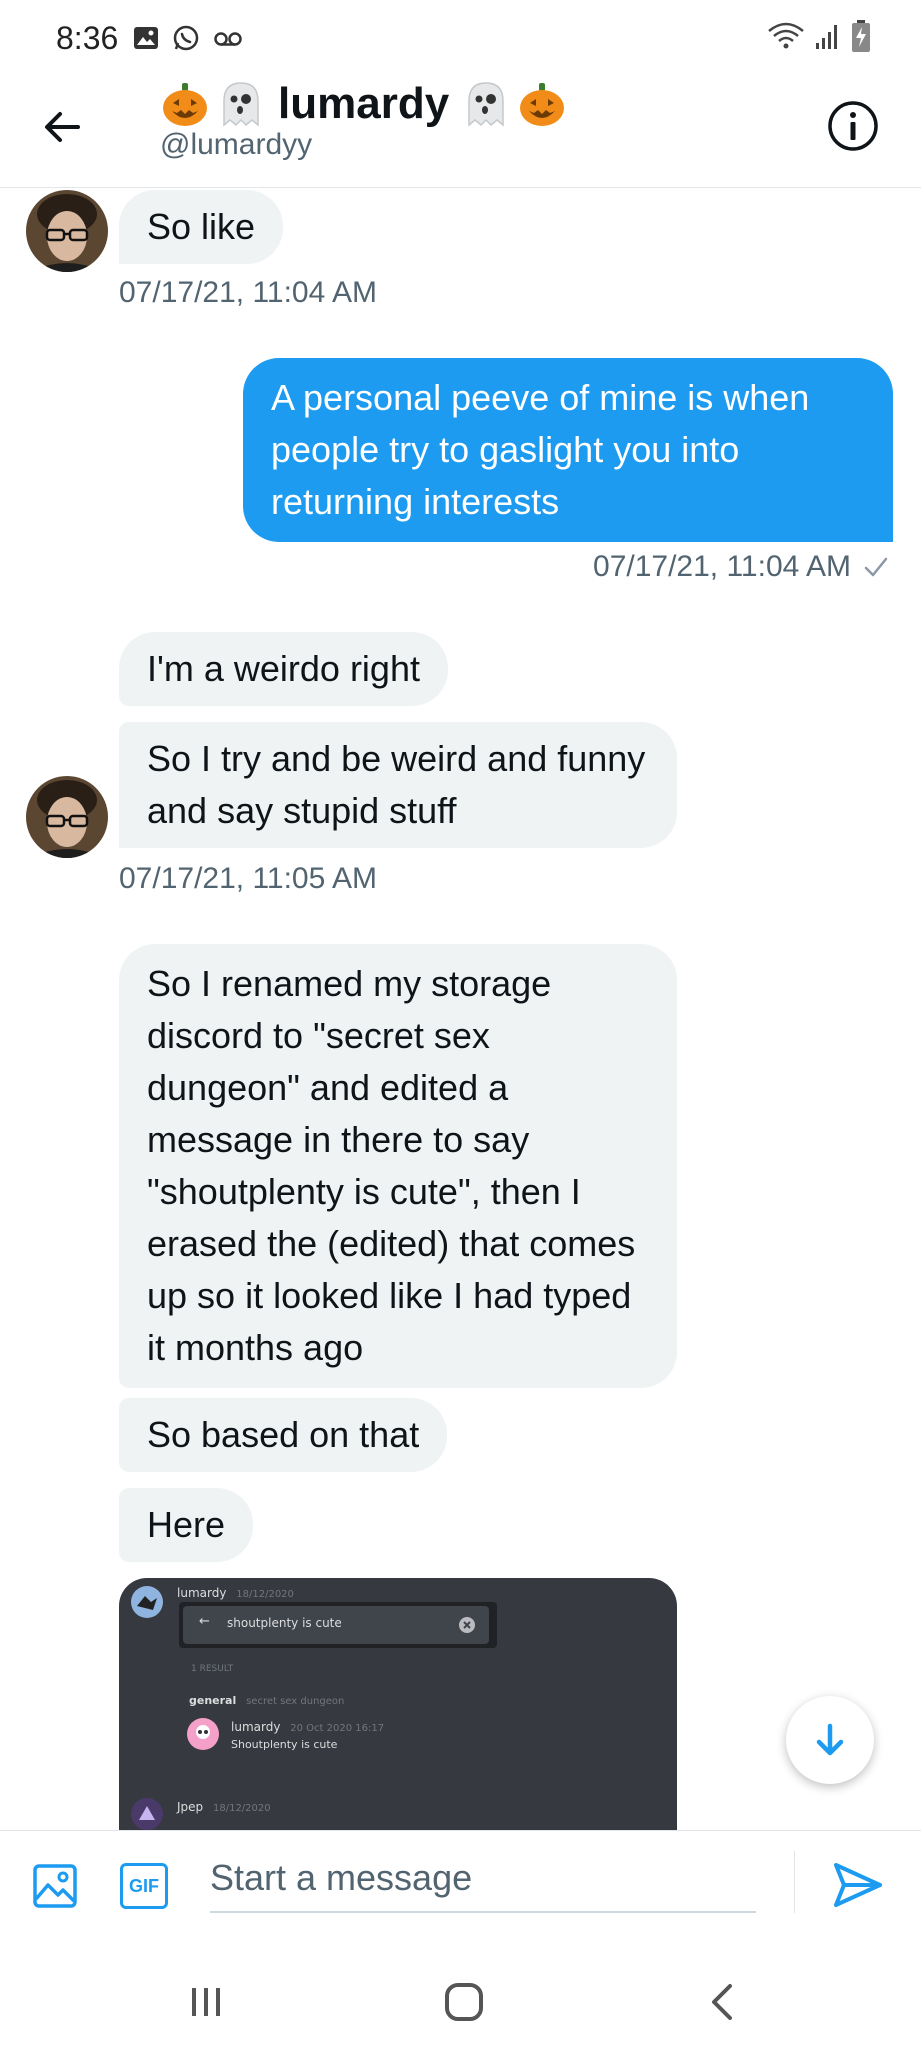 The height and width of the screenshot is (2048, 921). Describe the element at coordinates (202, 1593) in the screenshot. I see `discord-username: lumardy` at that location.